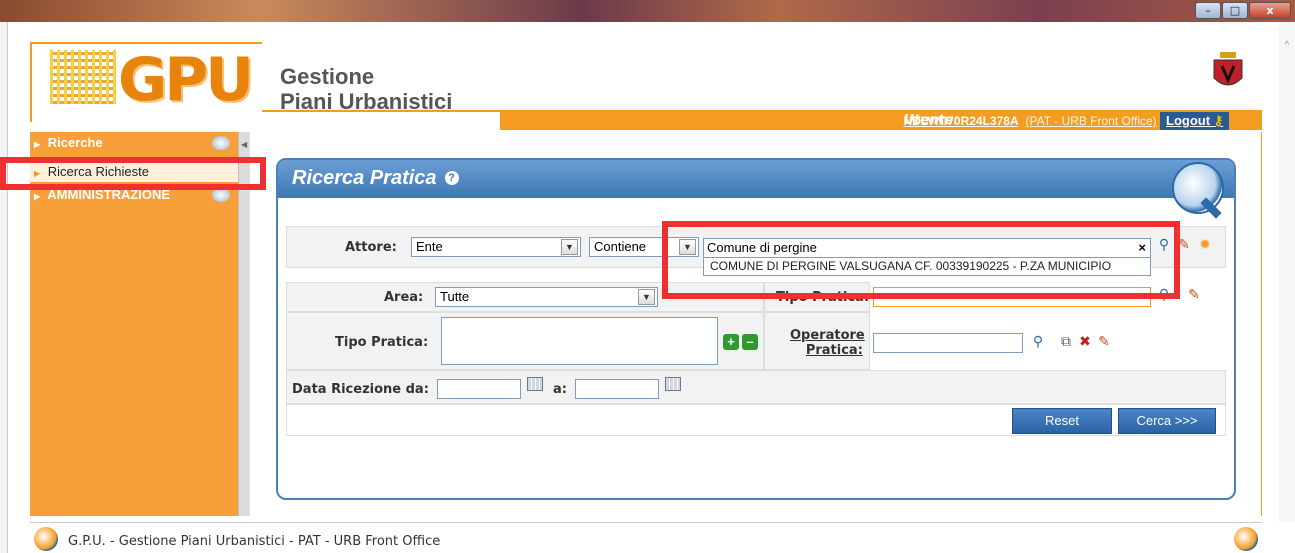 The width and height of the screenshot is (1295, 553). Describe the element at coordinates (1167, 421) in the screenshot. I see `search-button: Cerca >>>` at that location.